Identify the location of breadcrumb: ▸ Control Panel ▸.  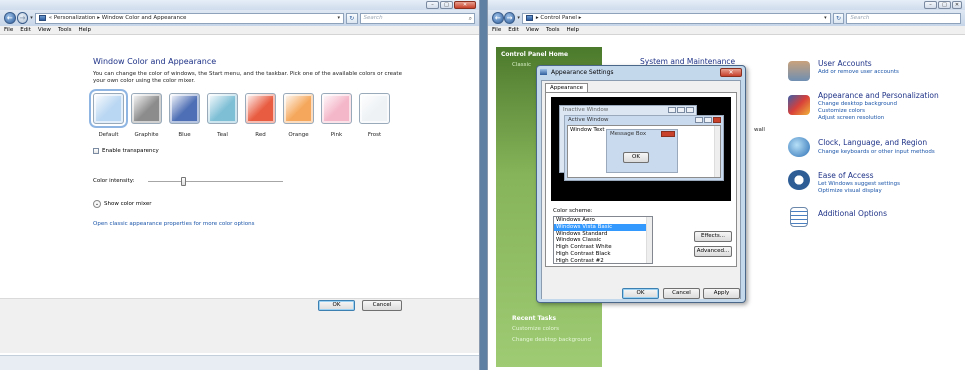
(558, 18).